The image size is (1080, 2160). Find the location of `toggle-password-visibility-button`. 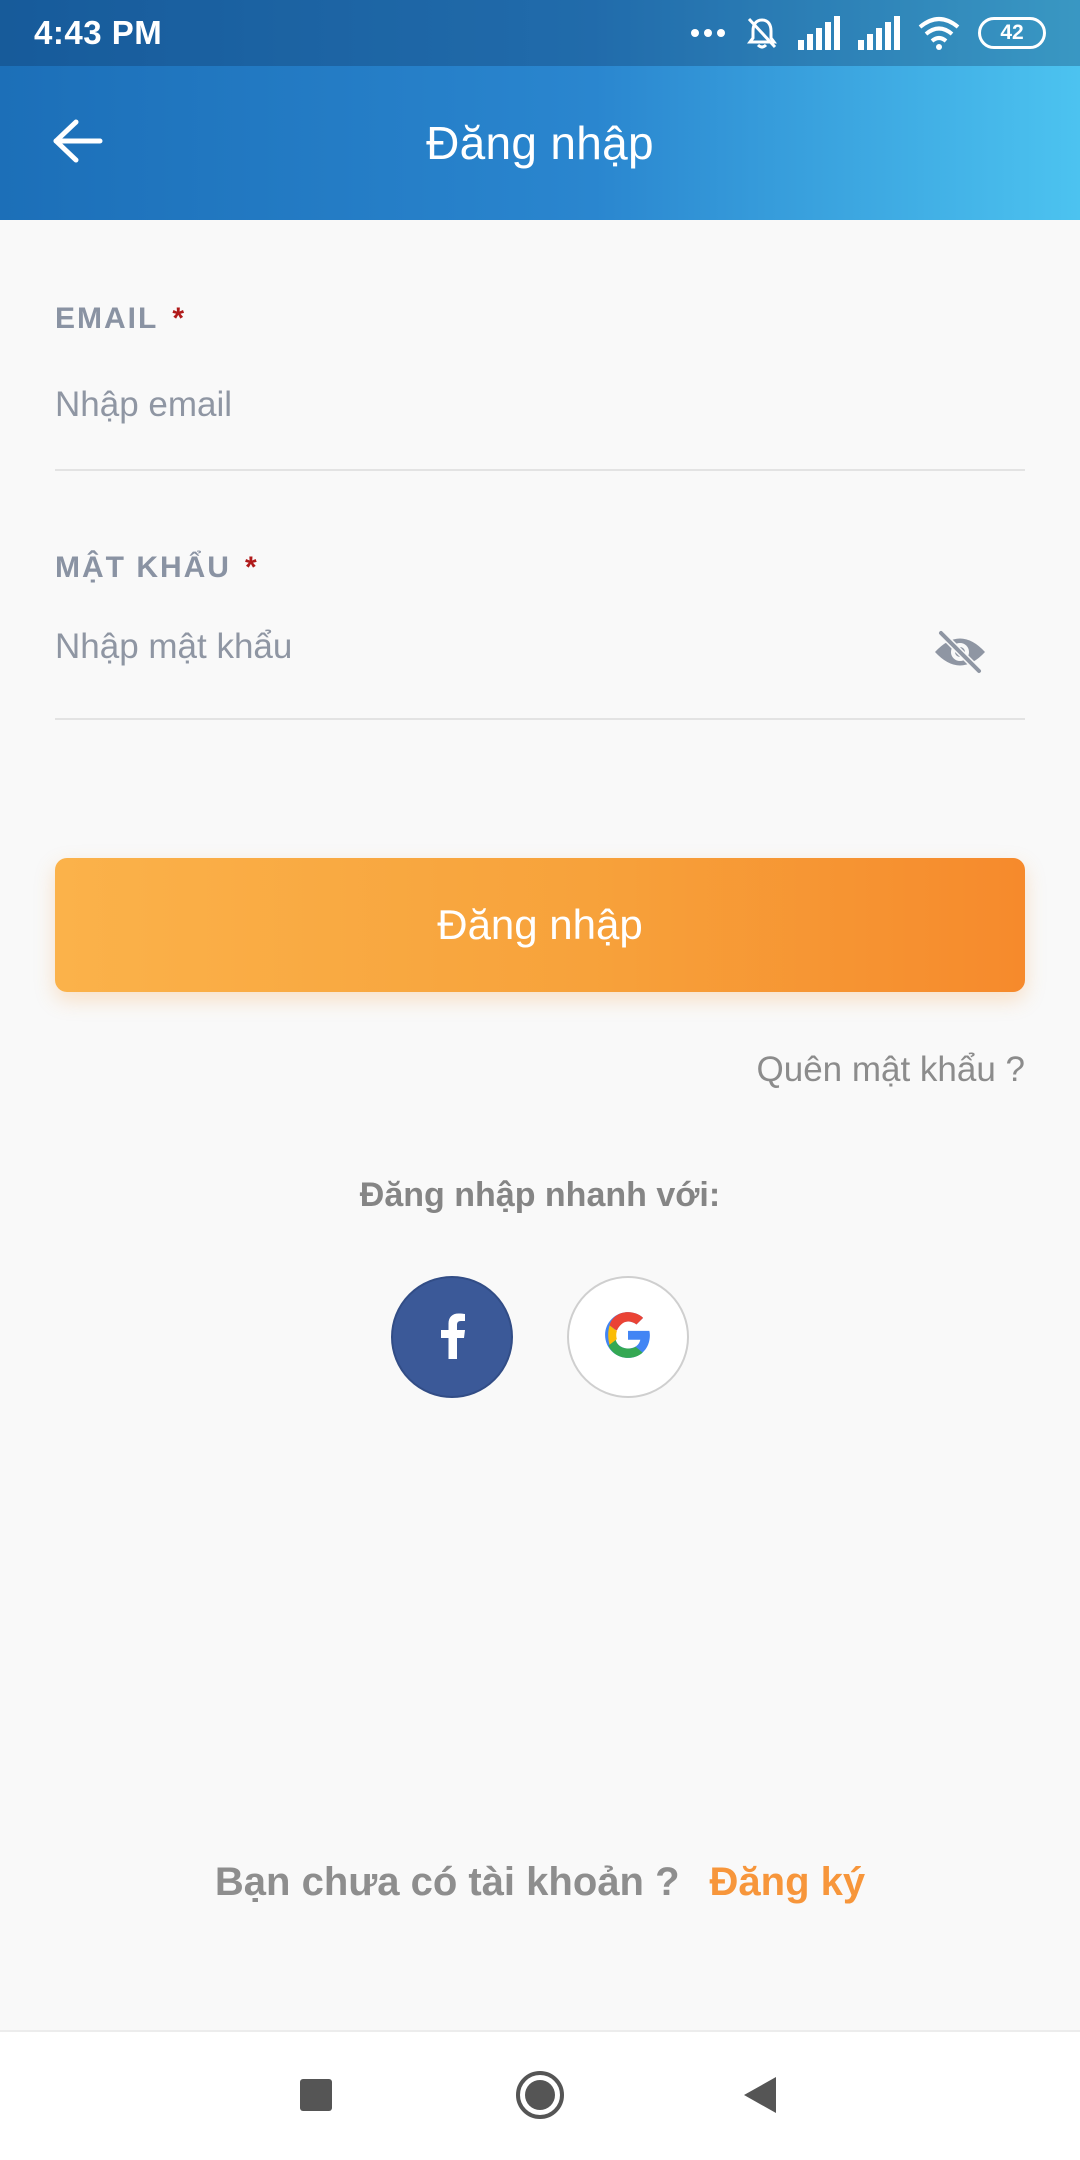

toggle-password-visibility-button is located at coordinates (960, 654).